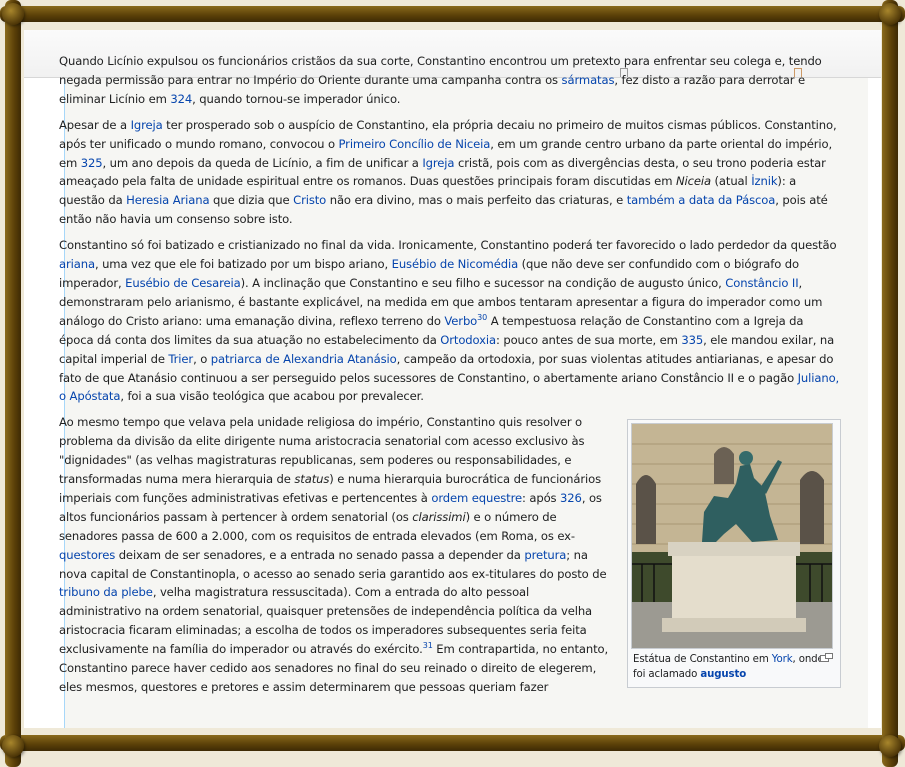  Describe the element at coordinates (439, 516) in the screenshot. I see `italic-text: clarissimi` at that location.